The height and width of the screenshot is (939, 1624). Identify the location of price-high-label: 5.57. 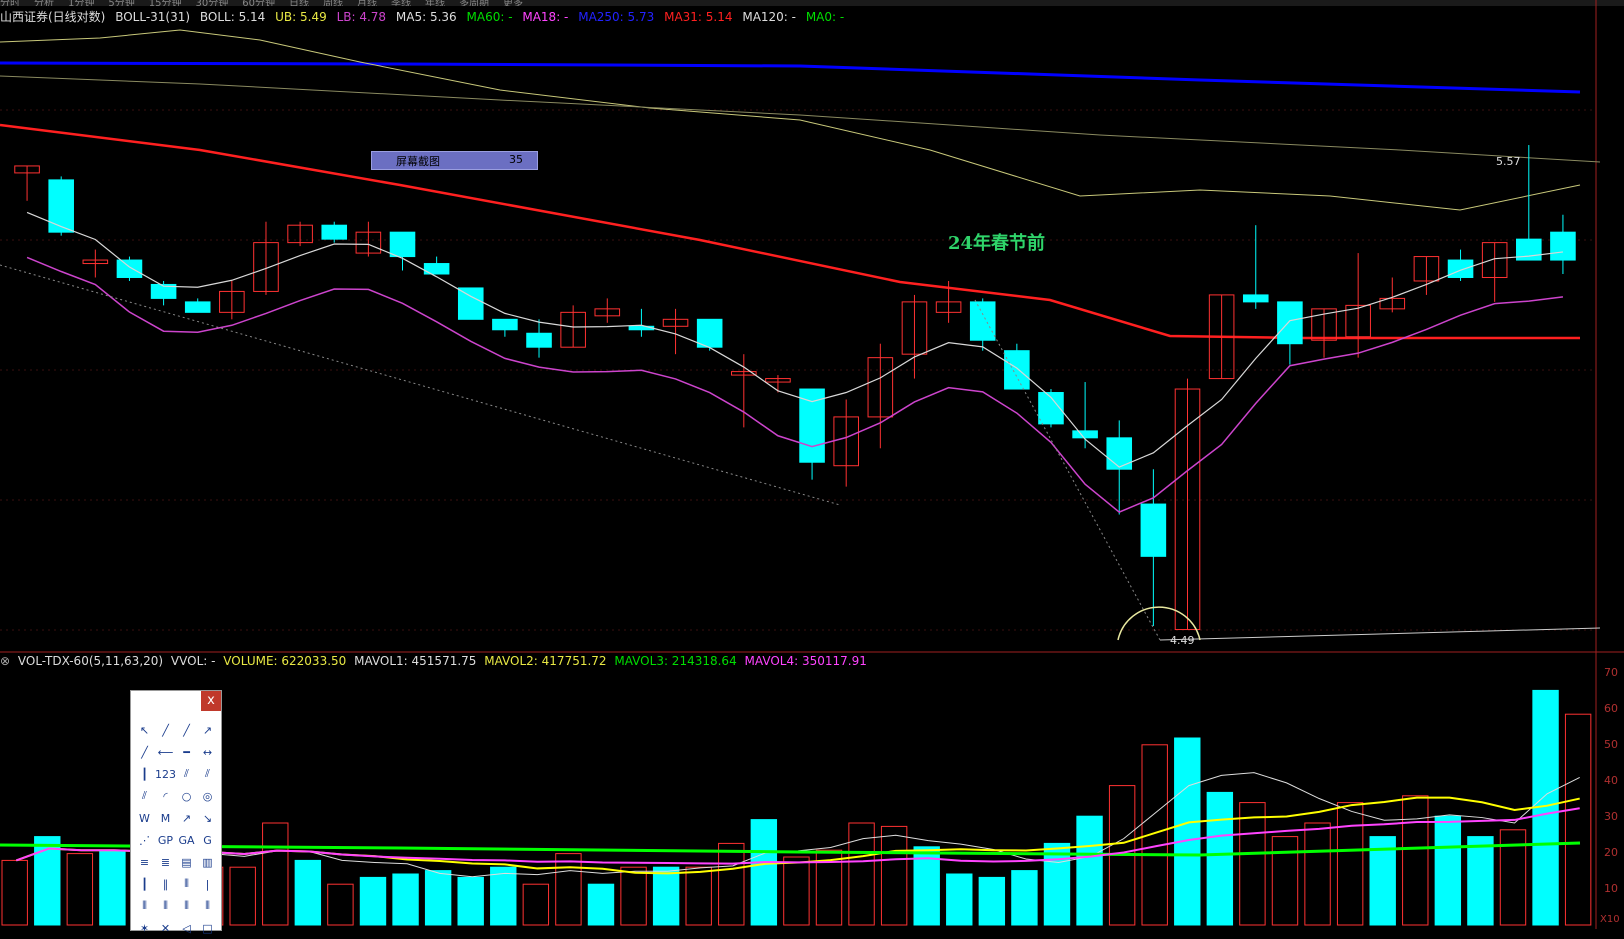
(1508, 161).